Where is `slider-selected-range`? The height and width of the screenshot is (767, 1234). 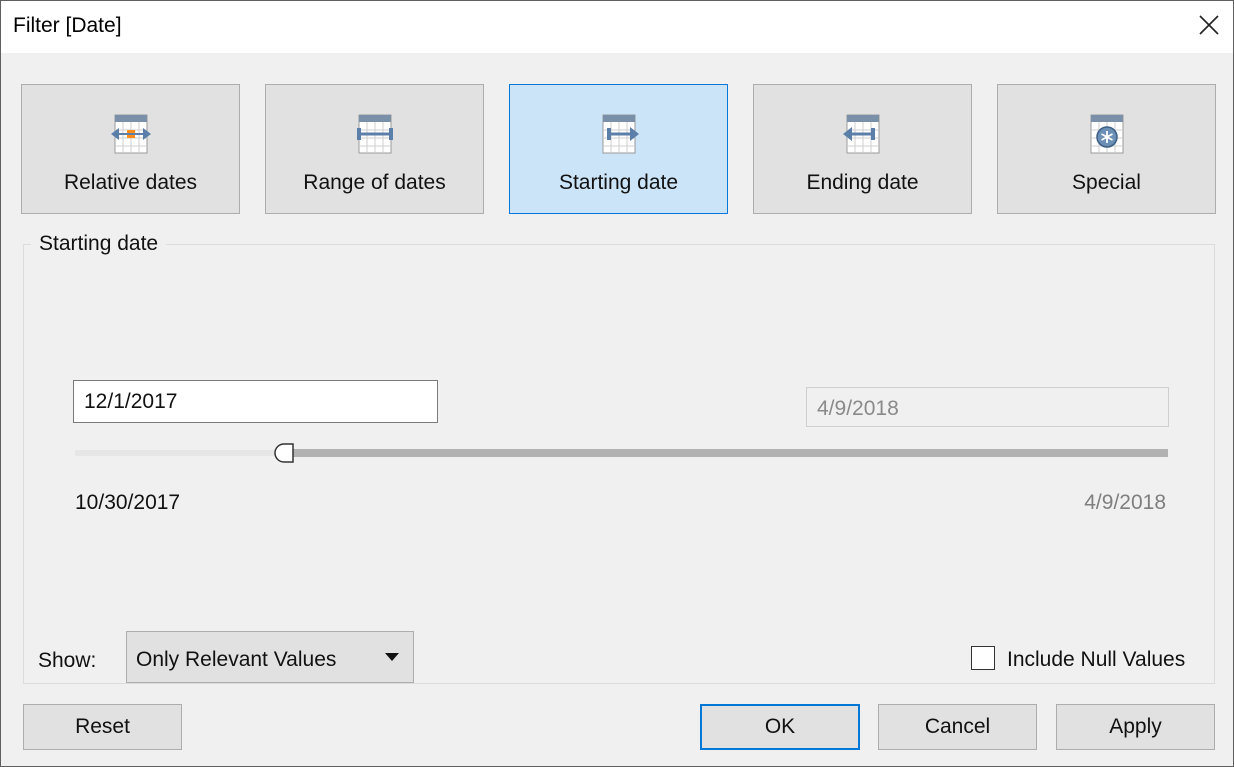 slider-selected-range is located at coordinates (725, 453).